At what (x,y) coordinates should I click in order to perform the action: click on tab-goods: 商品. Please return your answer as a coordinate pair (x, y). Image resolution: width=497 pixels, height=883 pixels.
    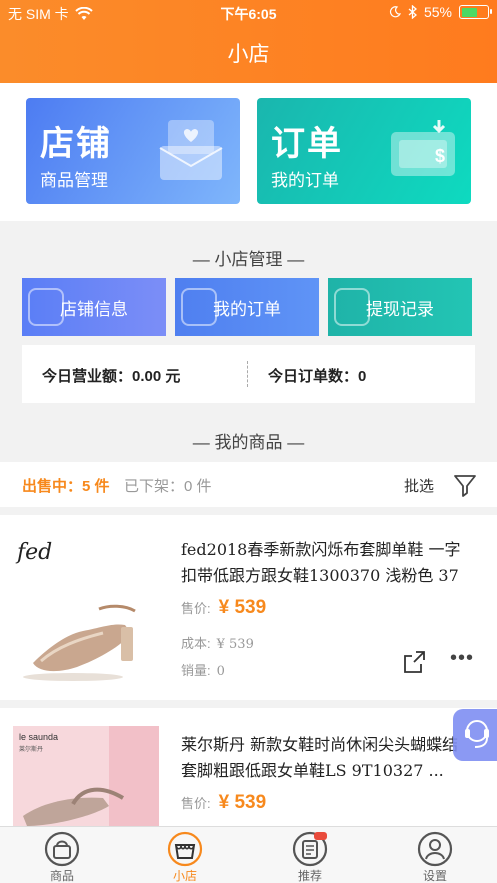
    Looking at the image, I should click on (62, 857).